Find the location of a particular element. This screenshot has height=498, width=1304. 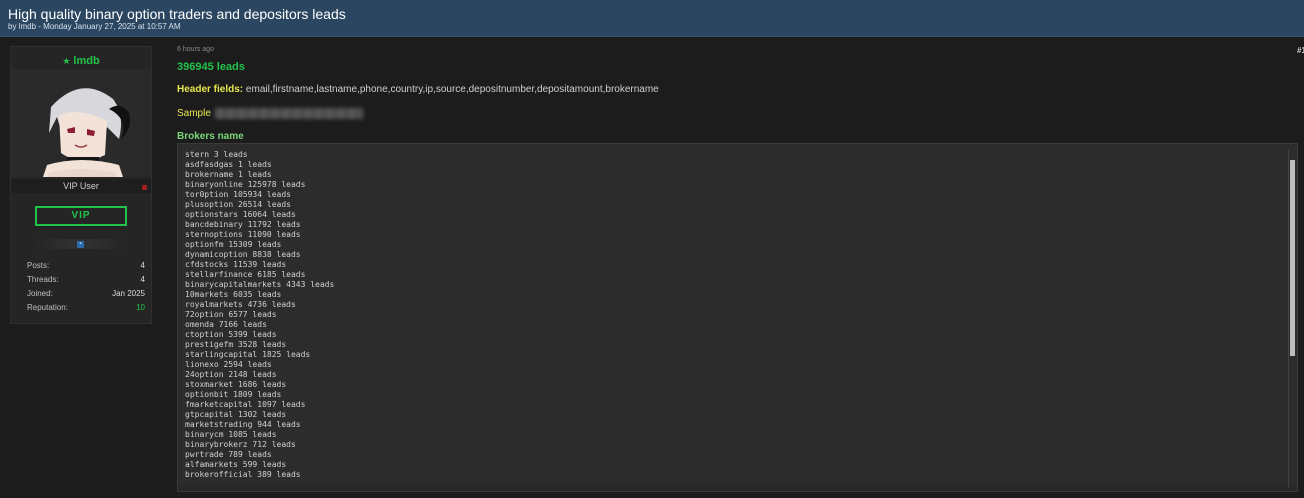

broker-line: starlingcapital 1825 leads is located at coordinates (248, 354).